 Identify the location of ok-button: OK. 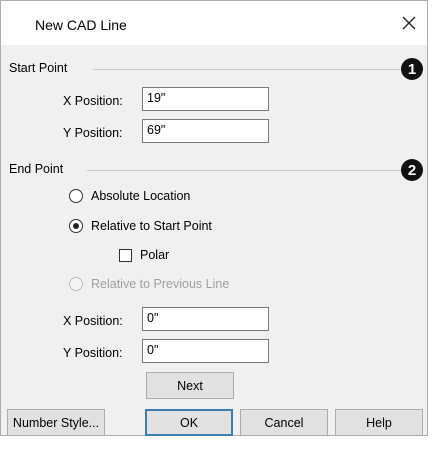
(189, 422).